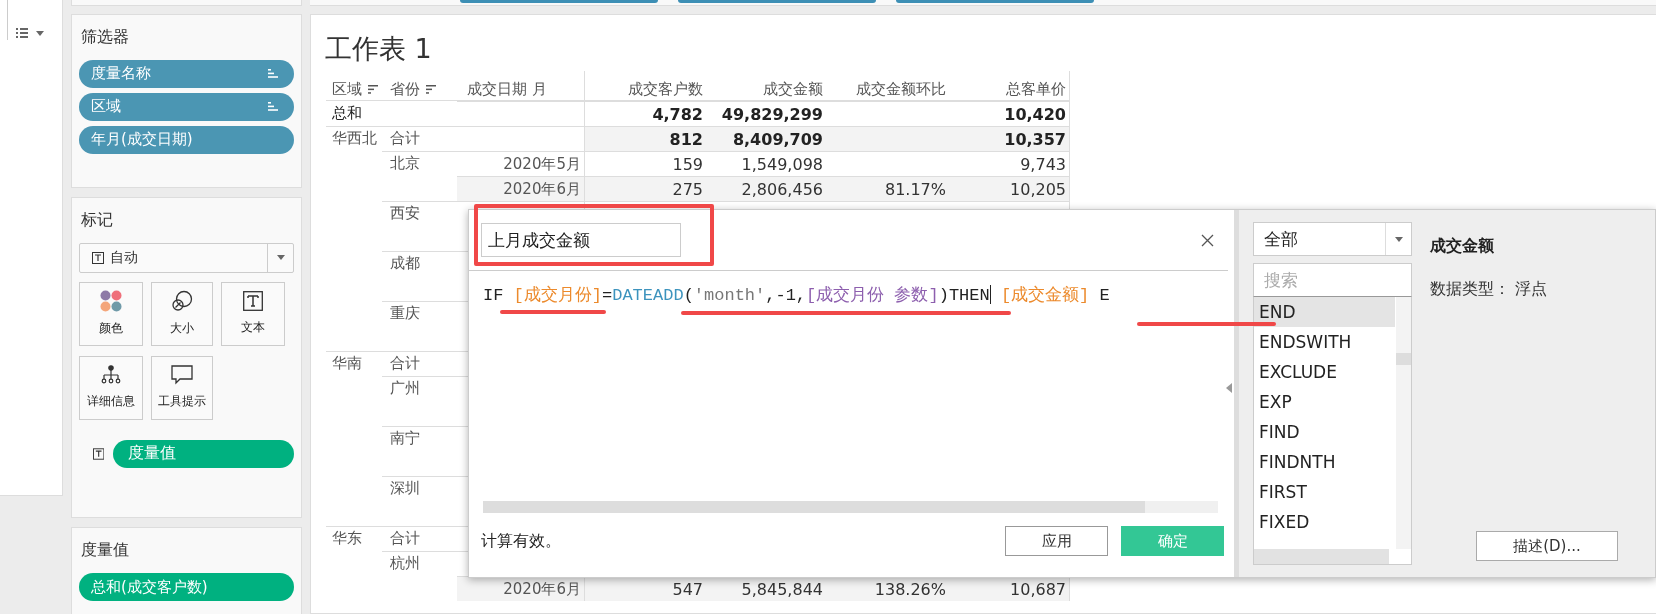 This screenshot has height=614, width=1656. What do you see at coordinates (1010, 188) in the screenshot?
I see `table-cell: 10,205` at bounding box center [1010, 188].